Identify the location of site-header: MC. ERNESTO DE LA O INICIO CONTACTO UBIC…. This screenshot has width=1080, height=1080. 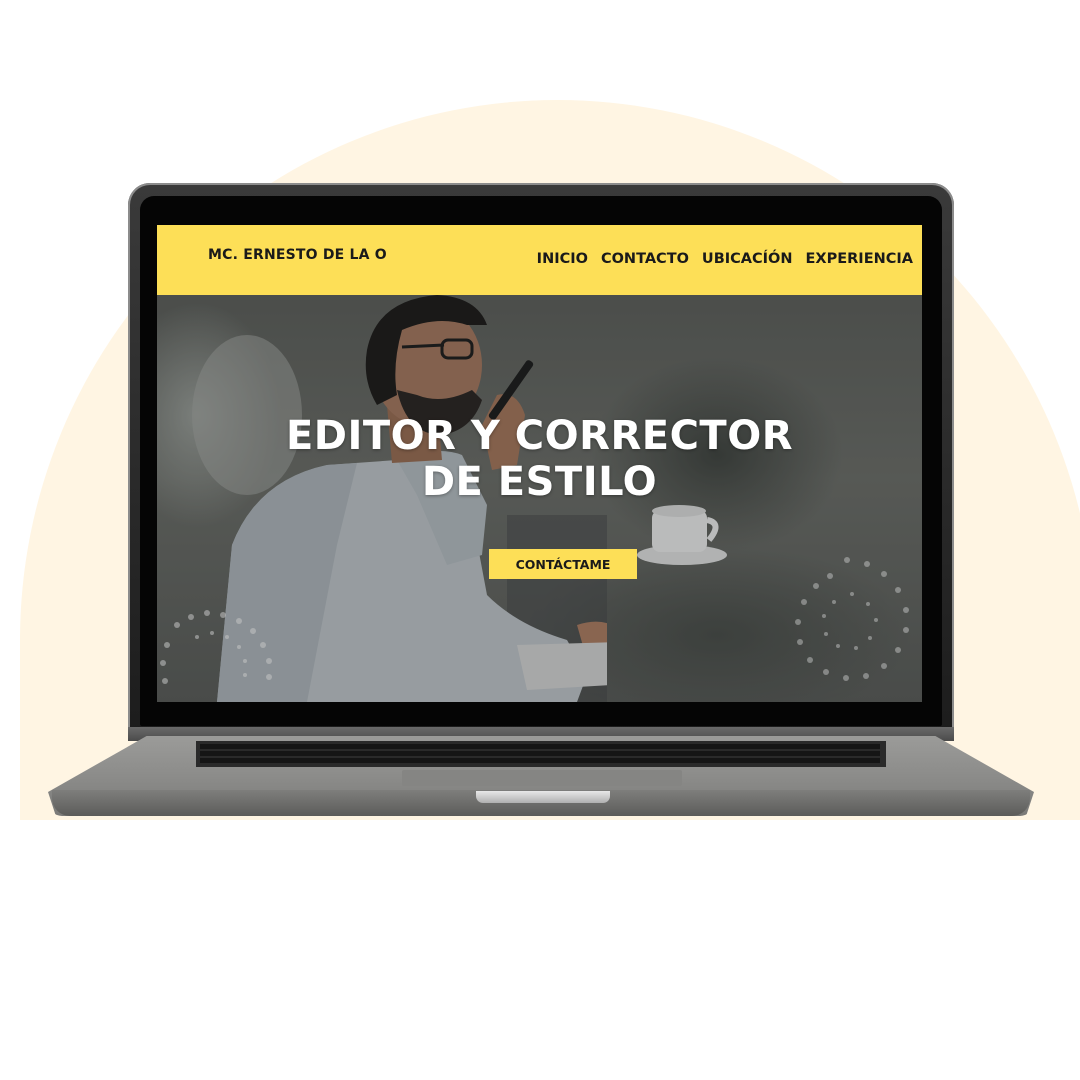
(539, 260).